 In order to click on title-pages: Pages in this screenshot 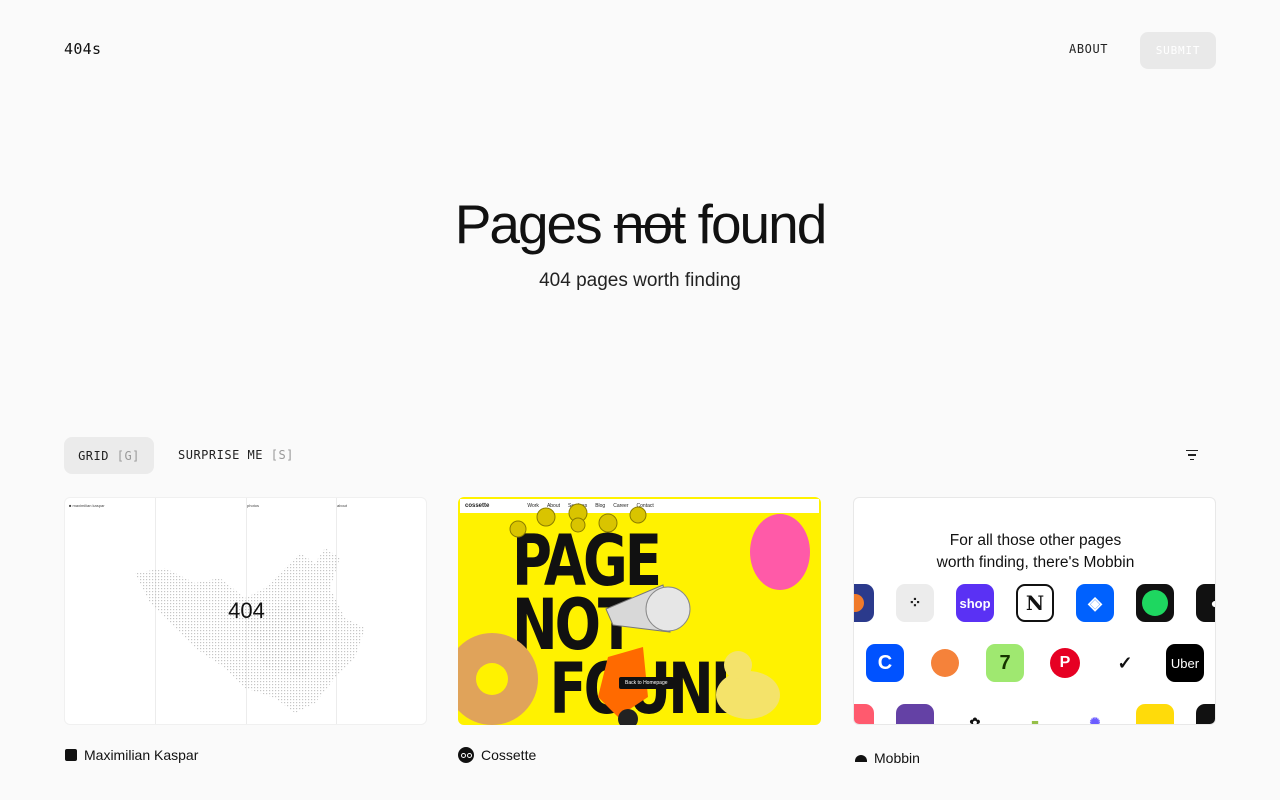, I will do `click(528, 224)`.